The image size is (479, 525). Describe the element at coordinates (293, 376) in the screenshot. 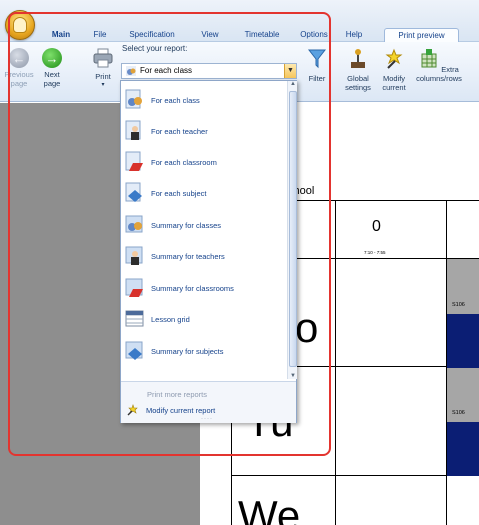

I see `scroll-down-icon: ▼` at that location.